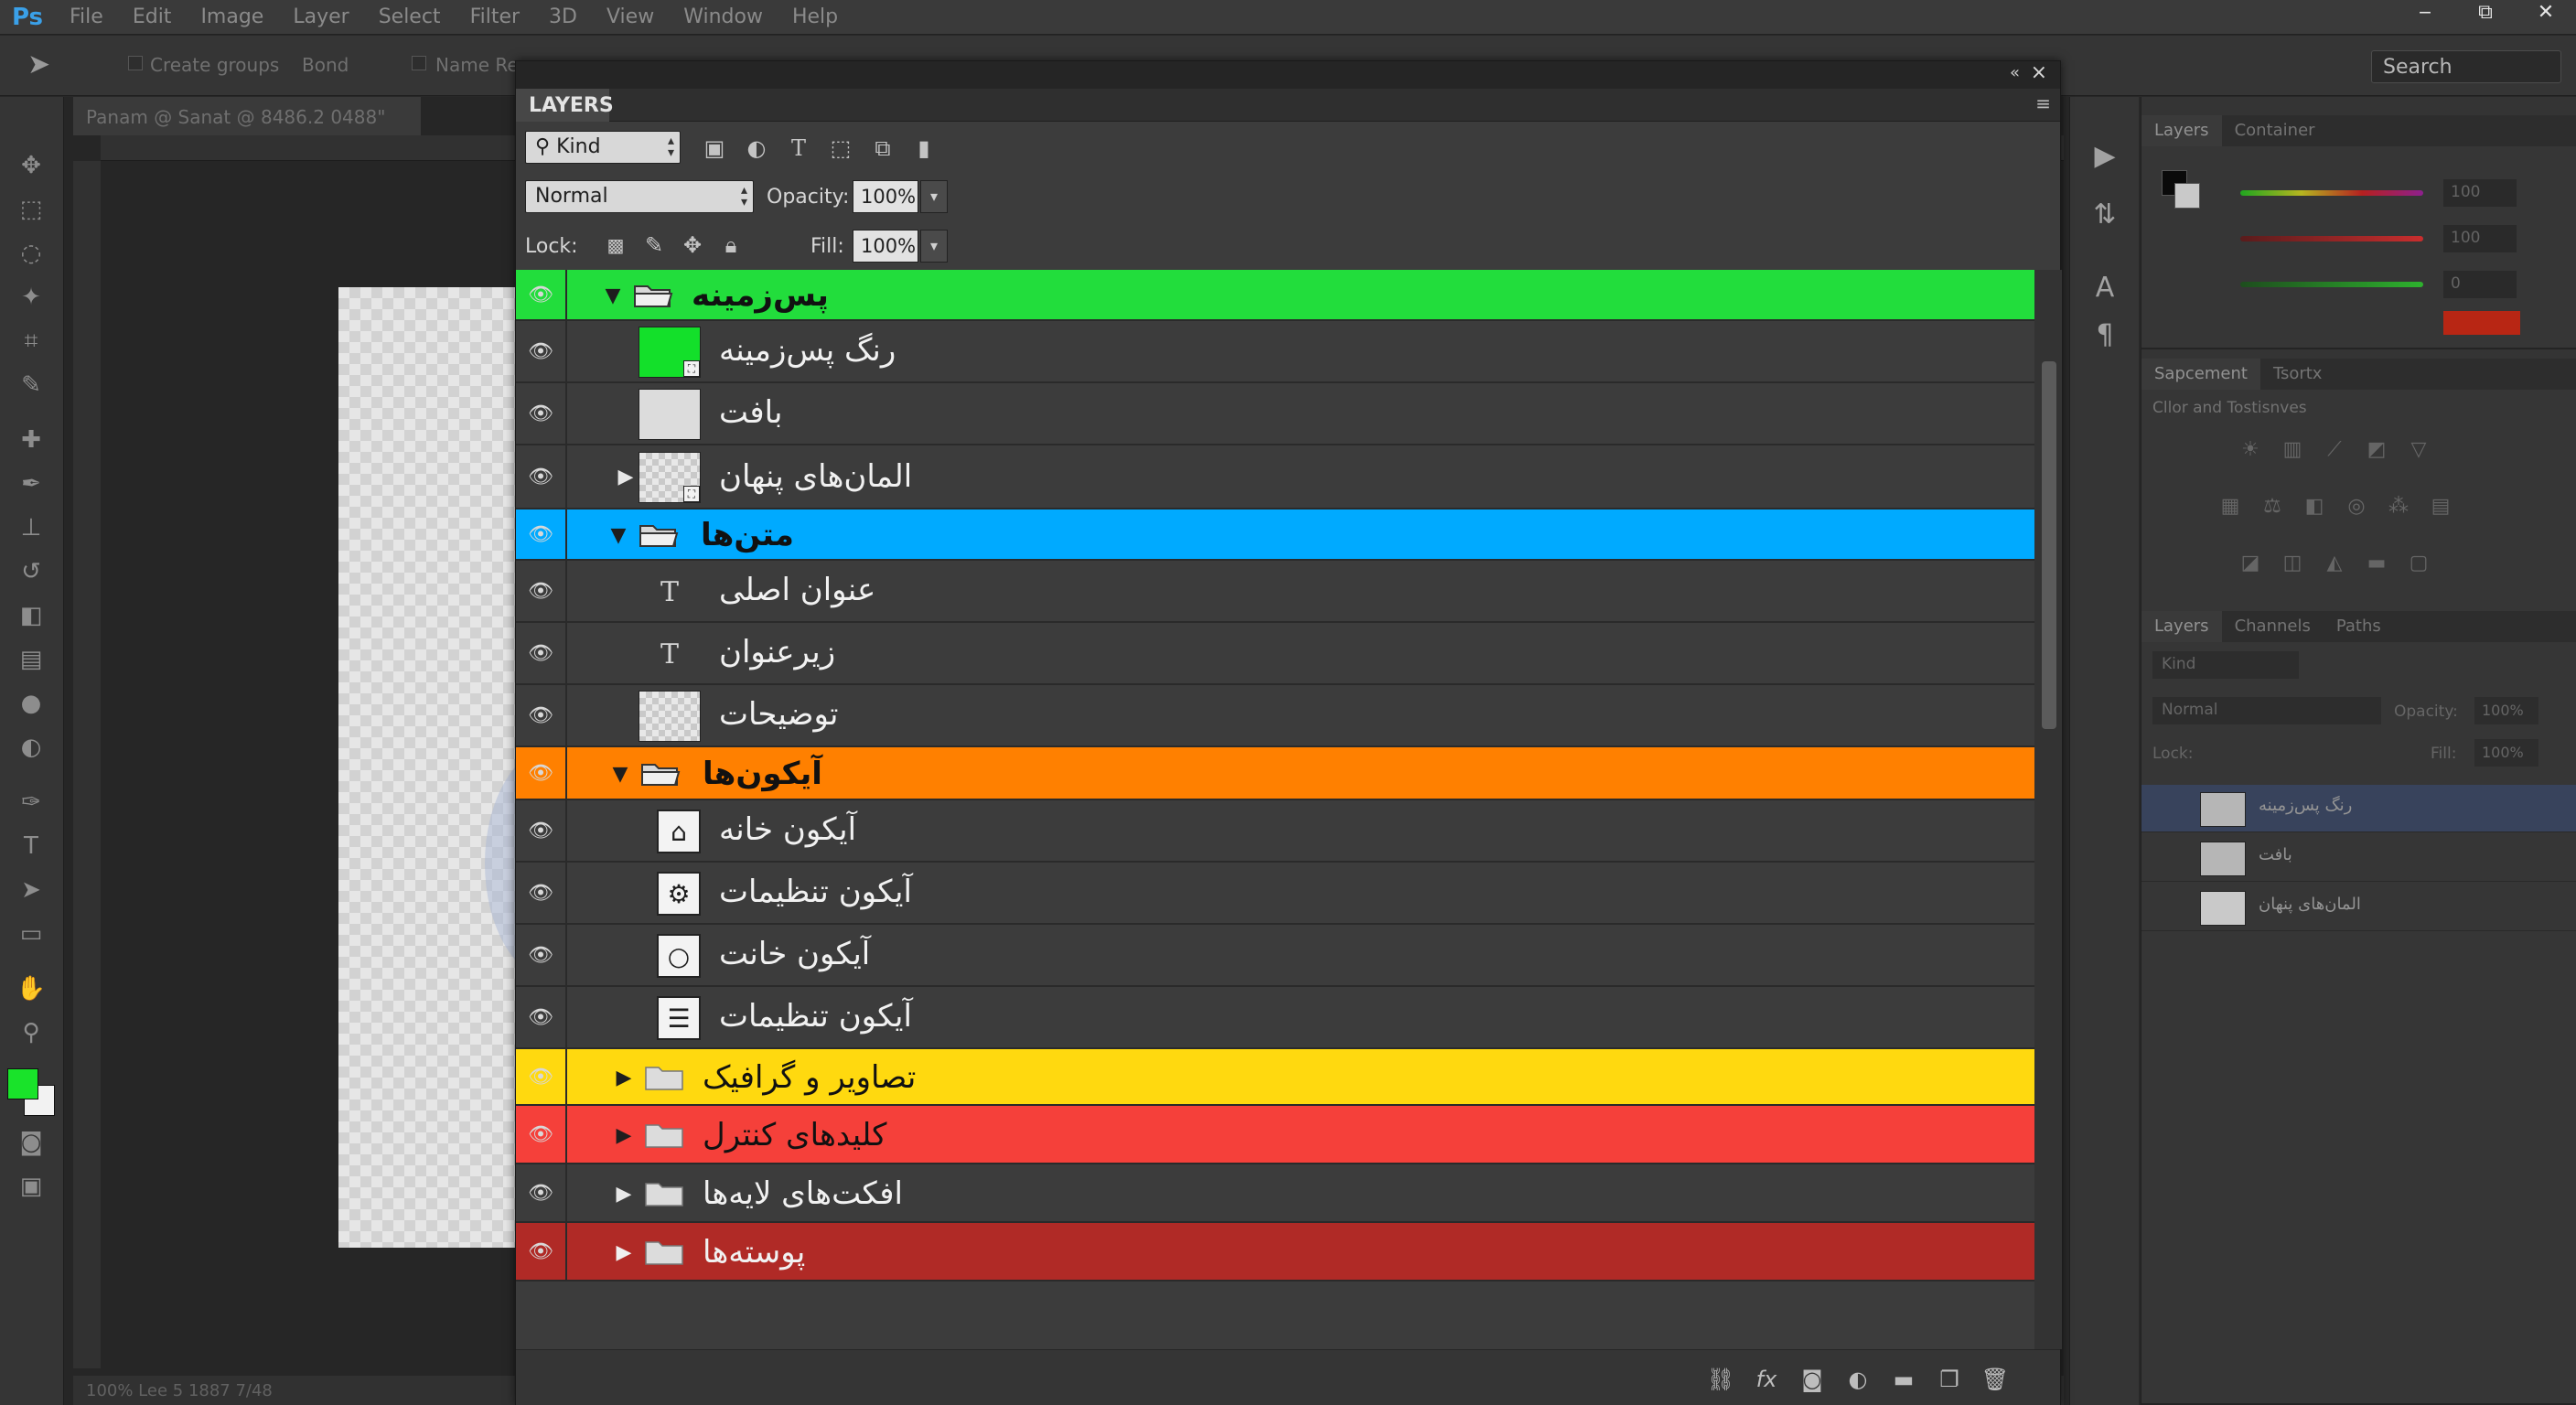 The height and width of the screenshot is (1405, 2576). I want to click on hue-icon: ▦, so click(2230, 506).